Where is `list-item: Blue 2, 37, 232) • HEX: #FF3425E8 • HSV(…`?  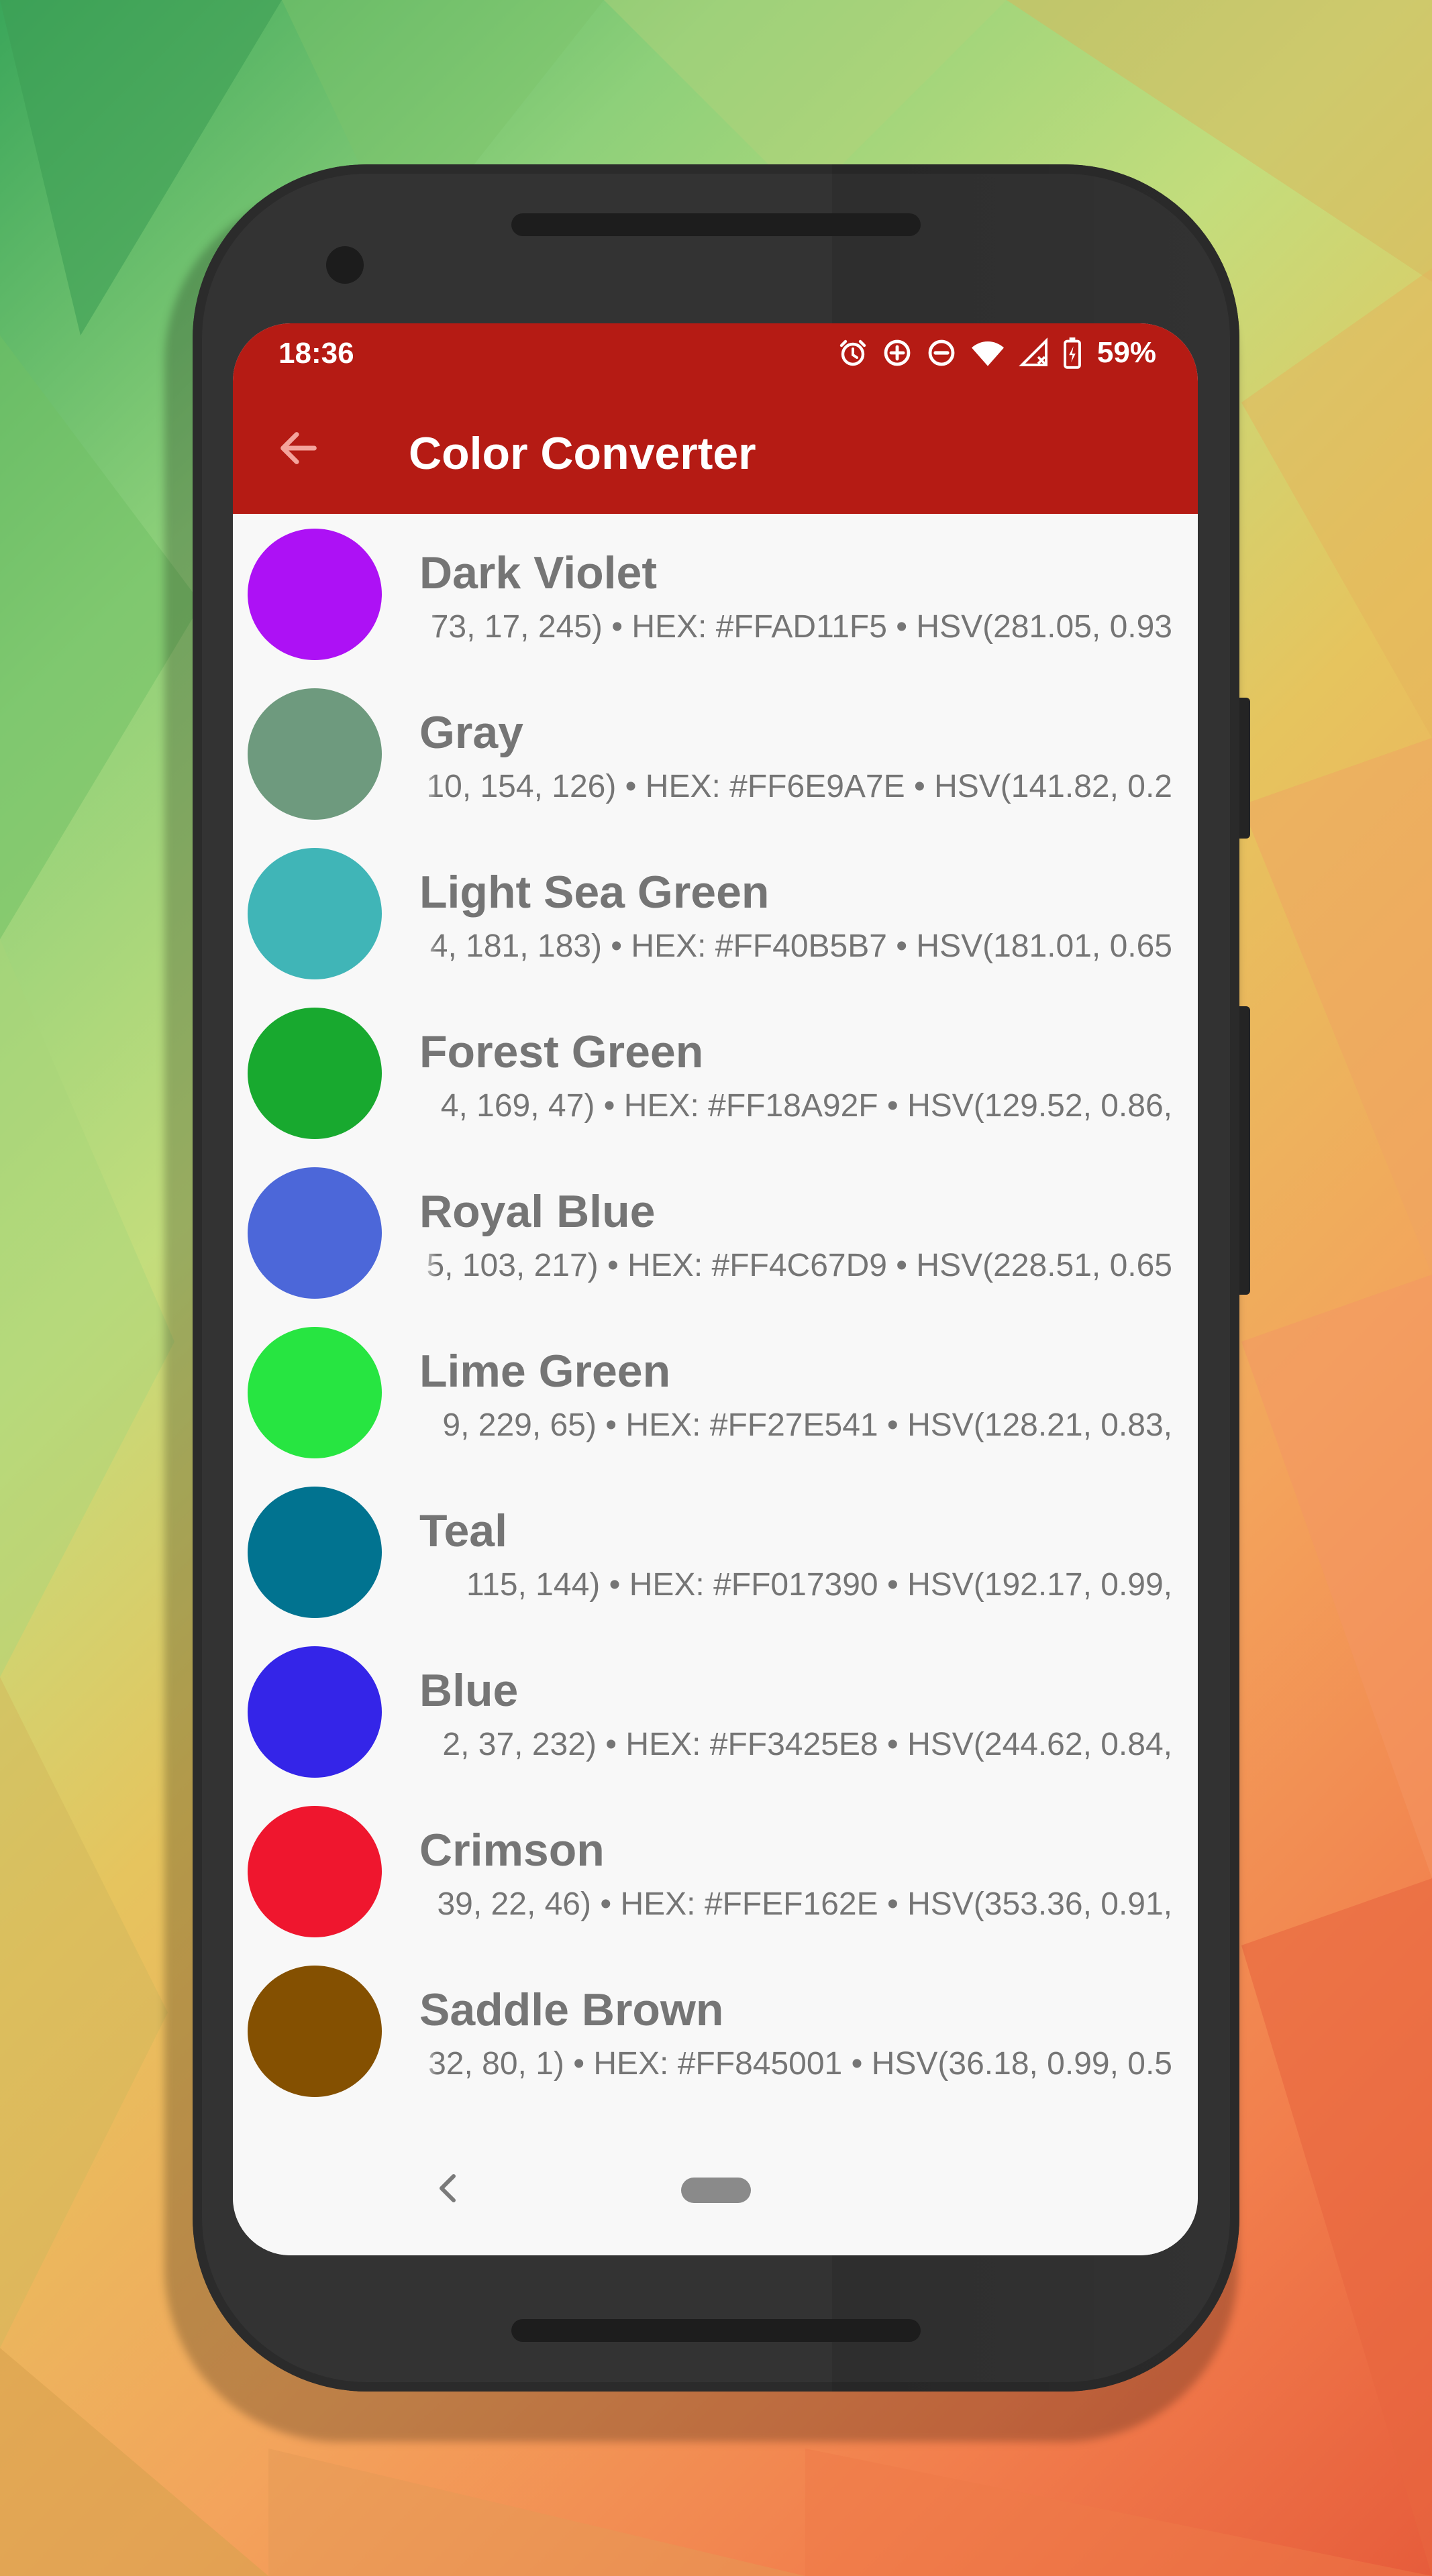
list-item: Blue 2, 37, 232) • HEX: #FF3425E8 • HSV(… is located at coordinates (715, 1711).